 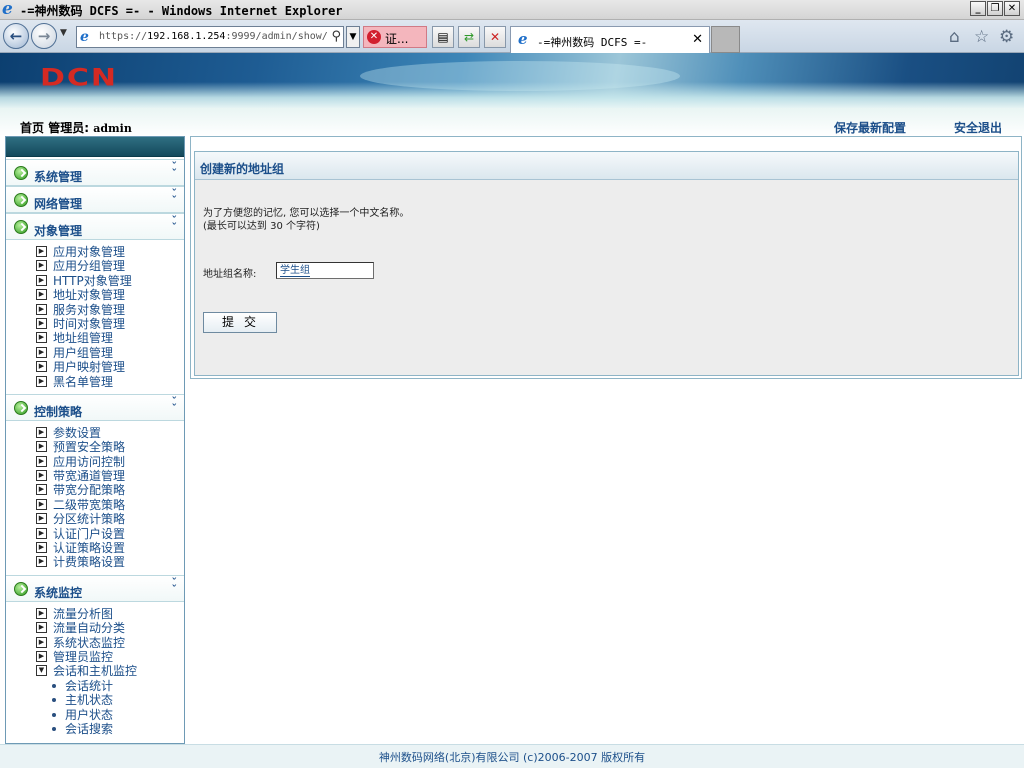 I want to click on save-config-link: 保存最新配置, so click(x=870, y=127).